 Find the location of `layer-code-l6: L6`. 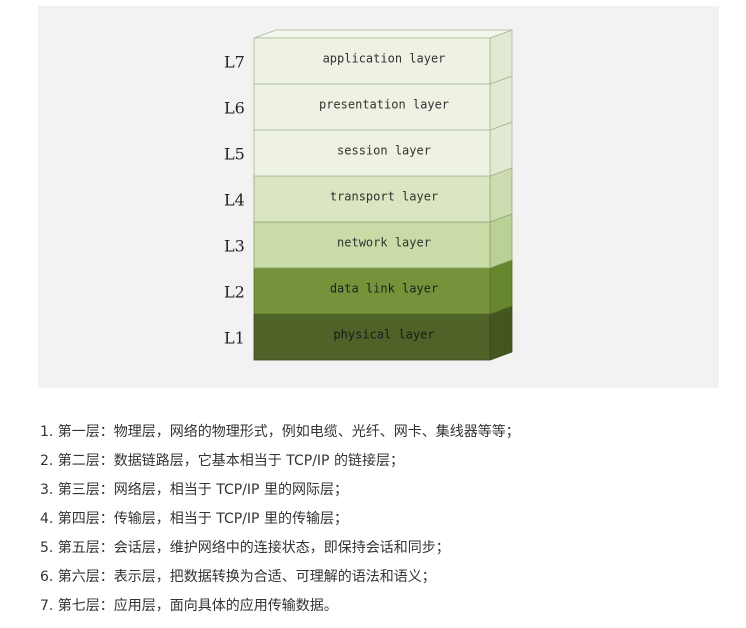

layer-code-l6: L6 is located at coordinates (234, 108).